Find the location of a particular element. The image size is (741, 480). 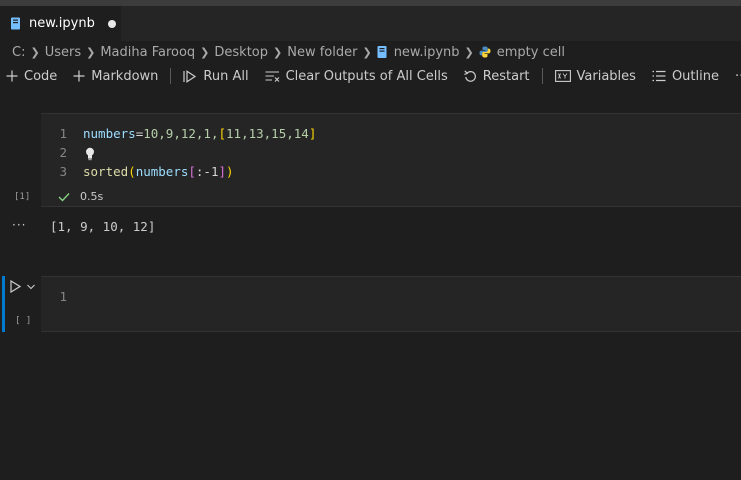

variables-button: Variables is located at coordinates (595, 76).